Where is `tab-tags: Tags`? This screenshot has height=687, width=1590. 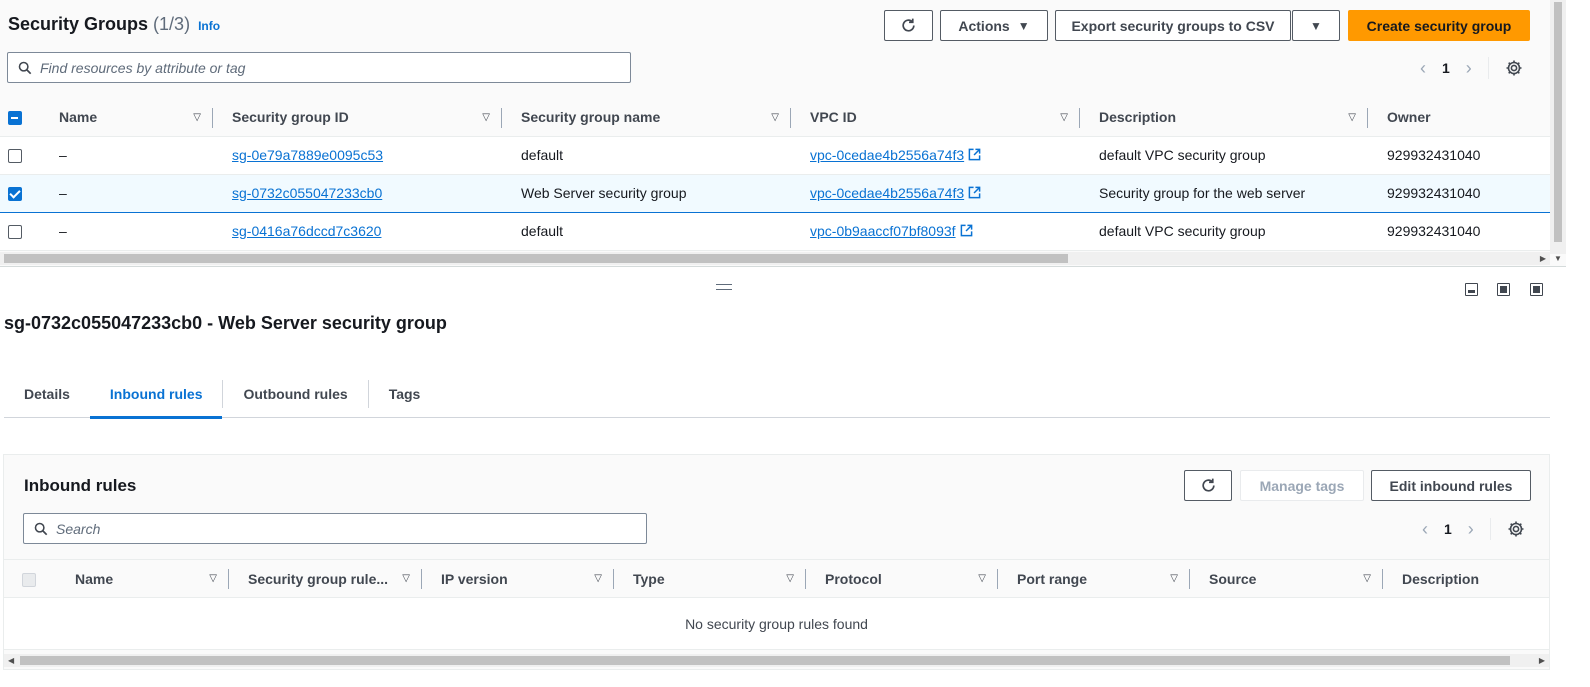 tab-tags: Tags is located at coordinates (405, 394).